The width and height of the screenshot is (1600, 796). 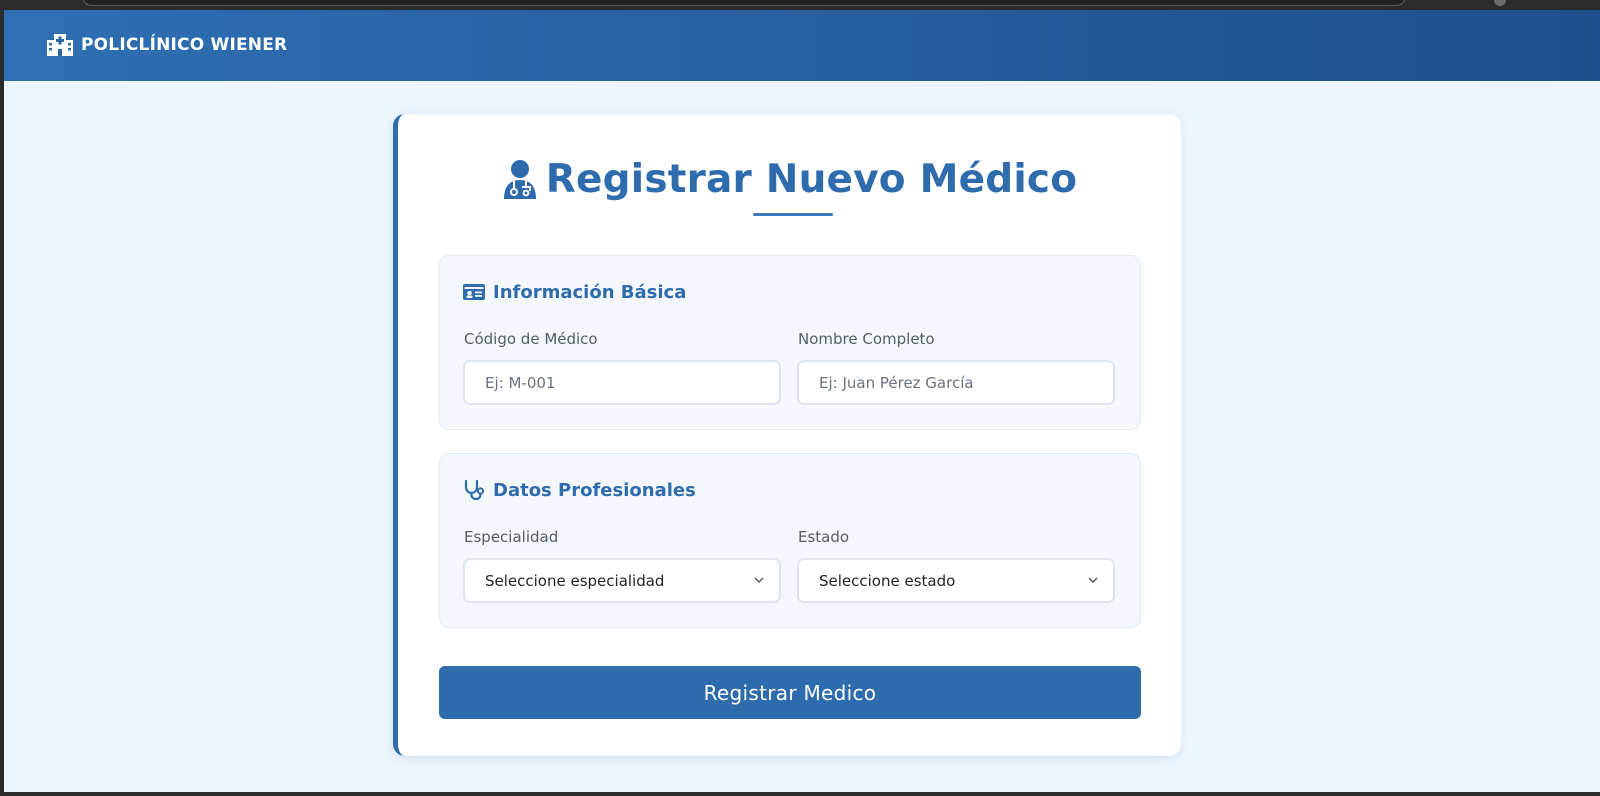 I want to click on nombre-input, so click(x=956, y=382).